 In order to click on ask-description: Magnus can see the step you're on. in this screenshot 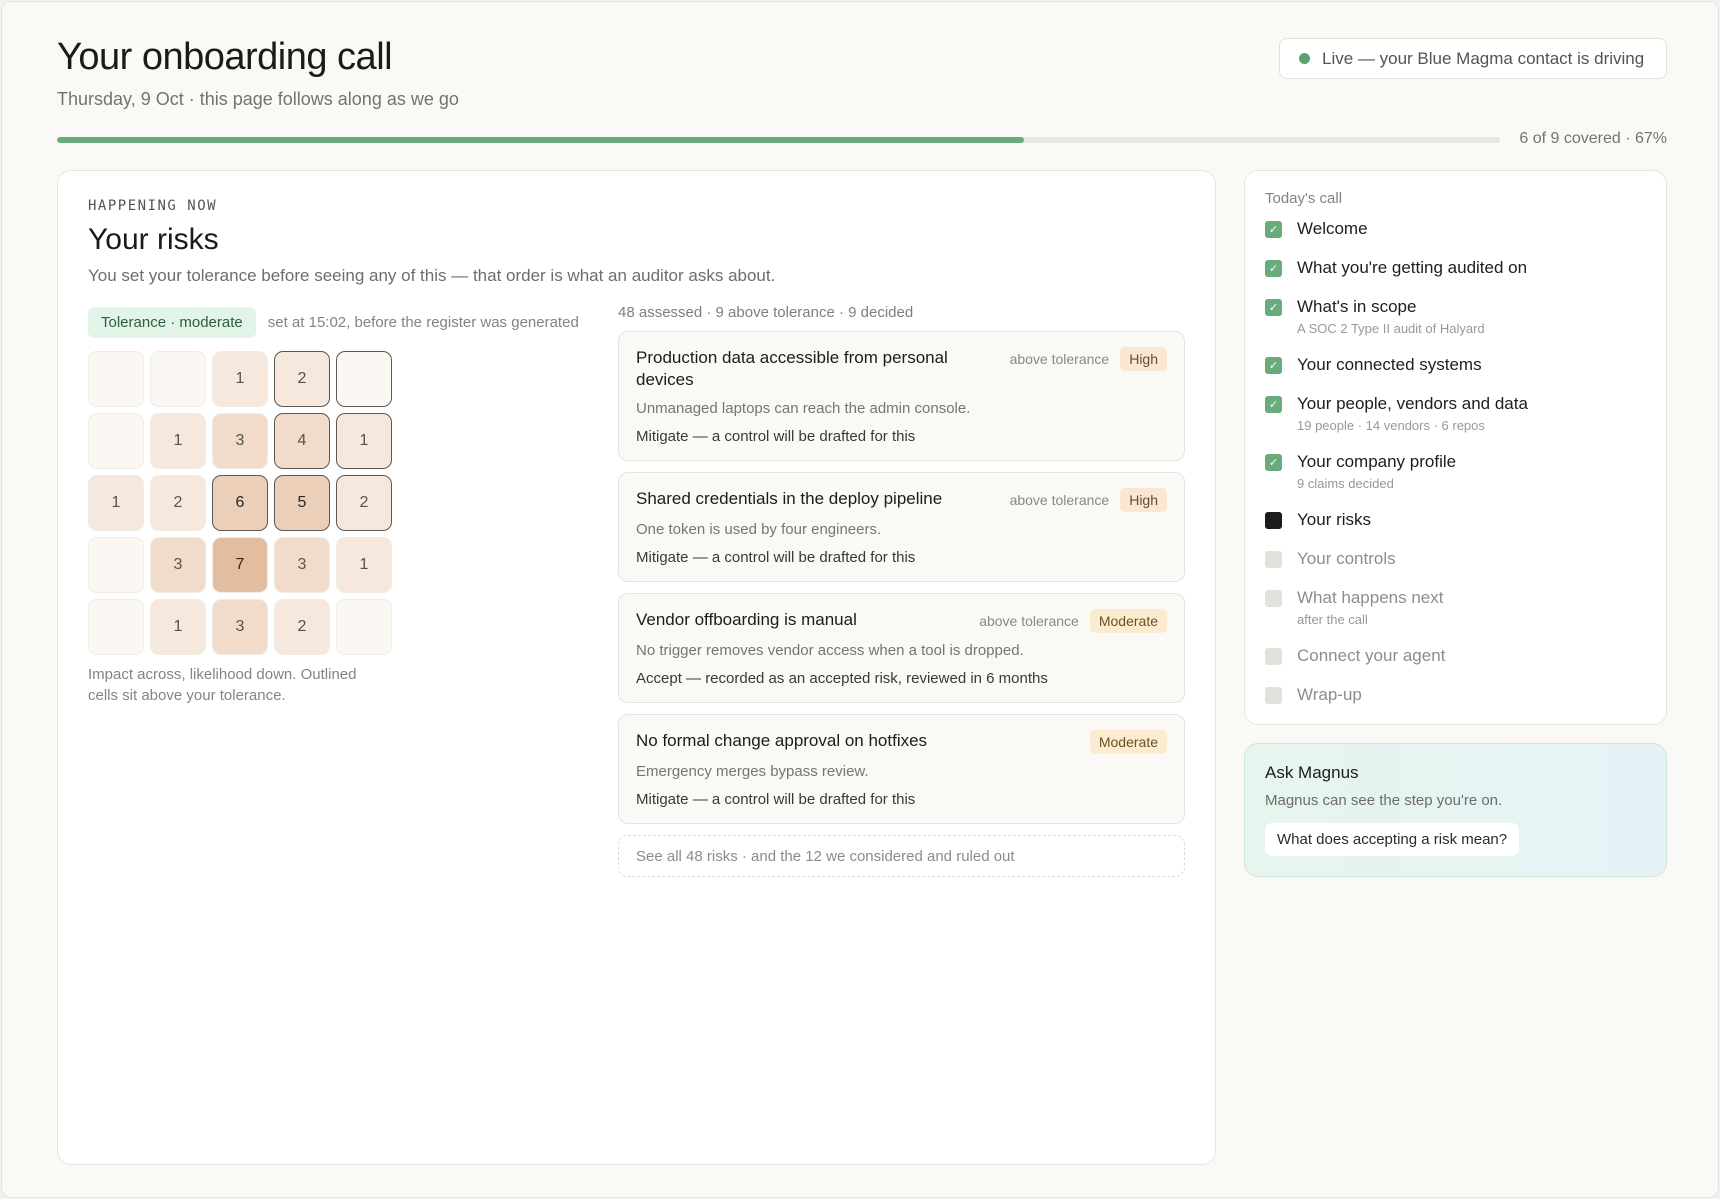, I will do `click(1384, 800)`.